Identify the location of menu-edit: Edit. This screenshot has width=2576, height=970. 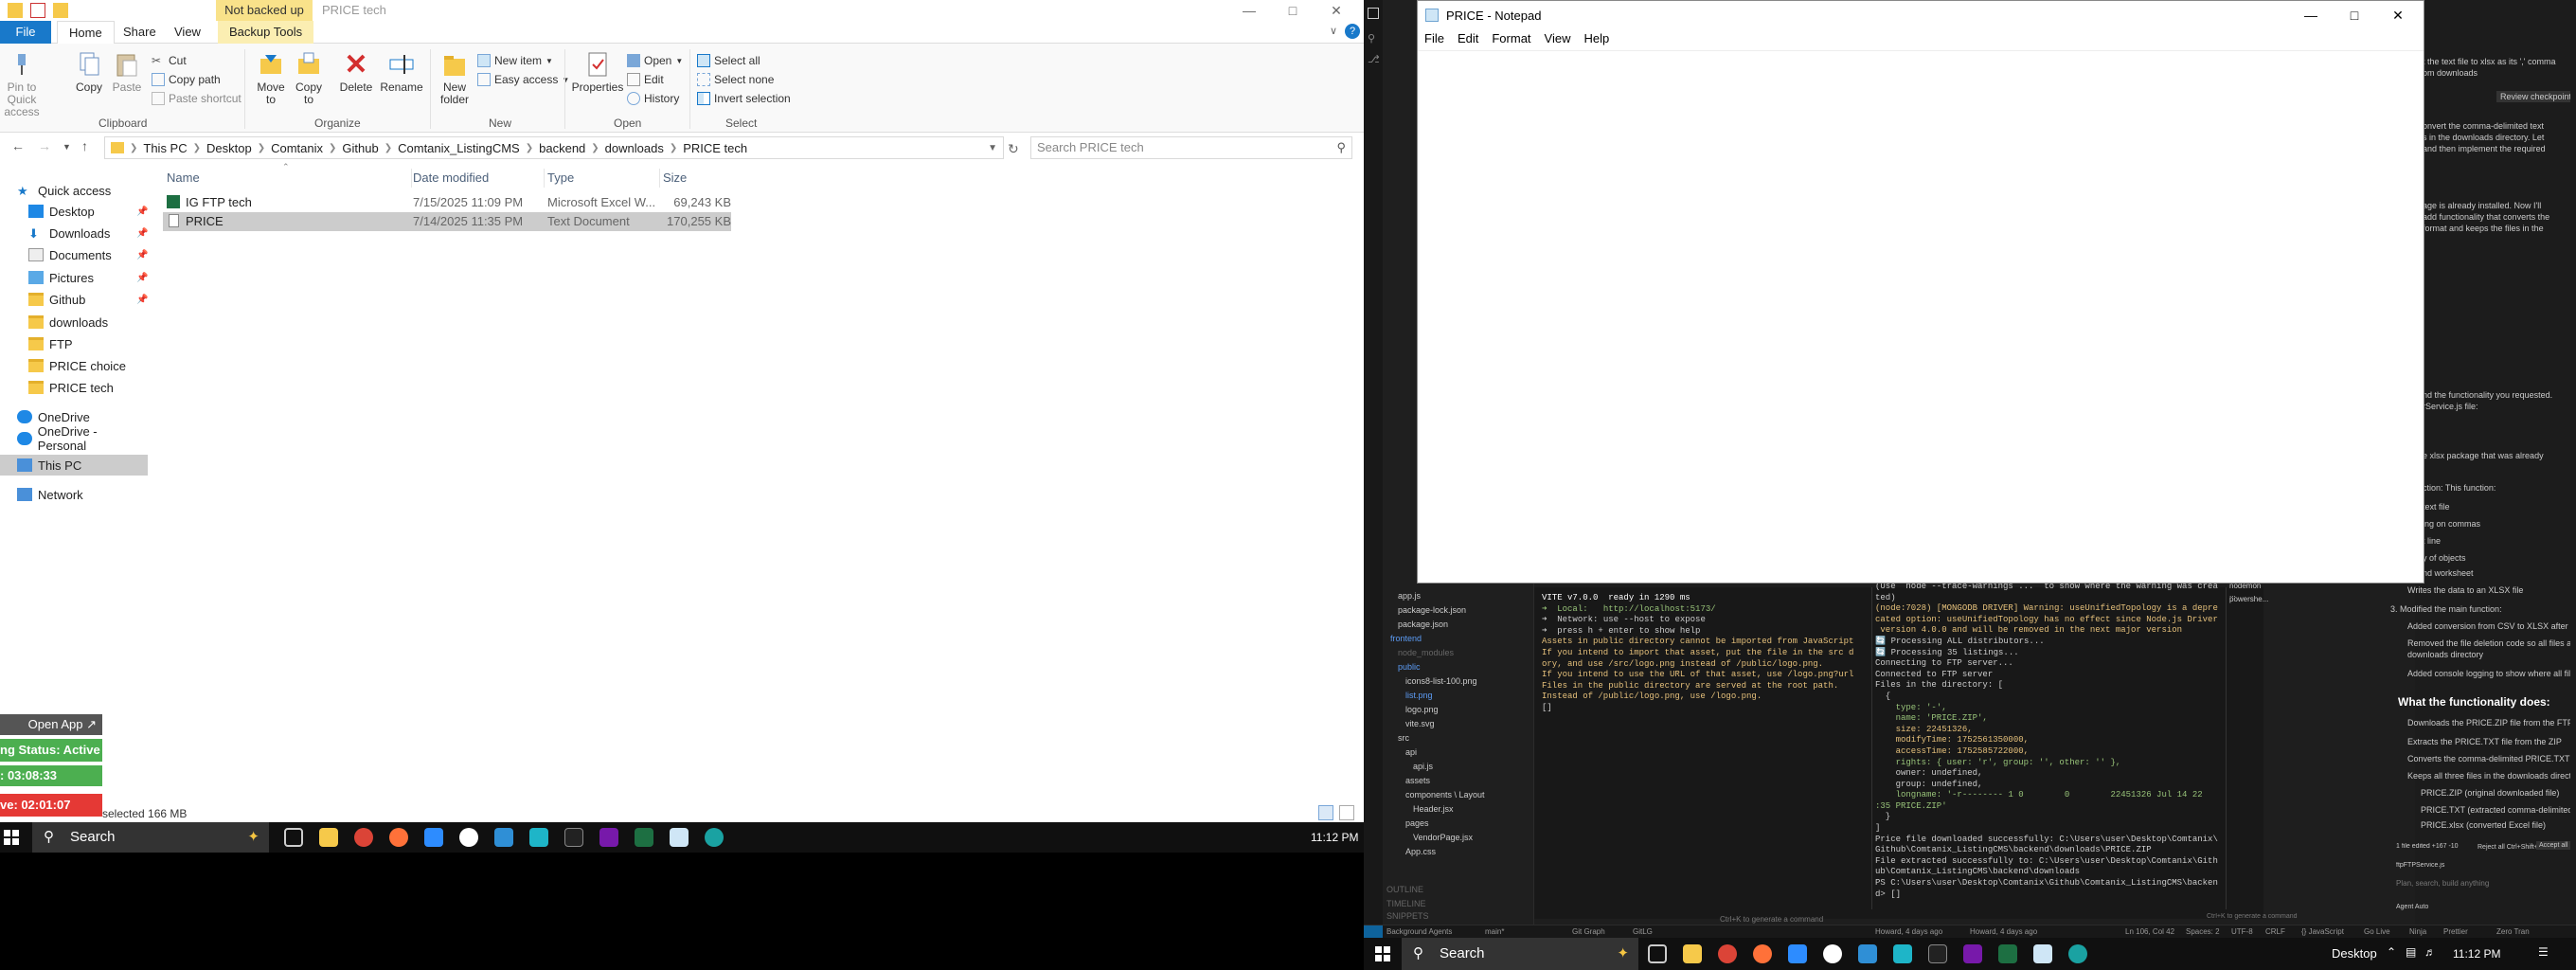
(1468, 38).